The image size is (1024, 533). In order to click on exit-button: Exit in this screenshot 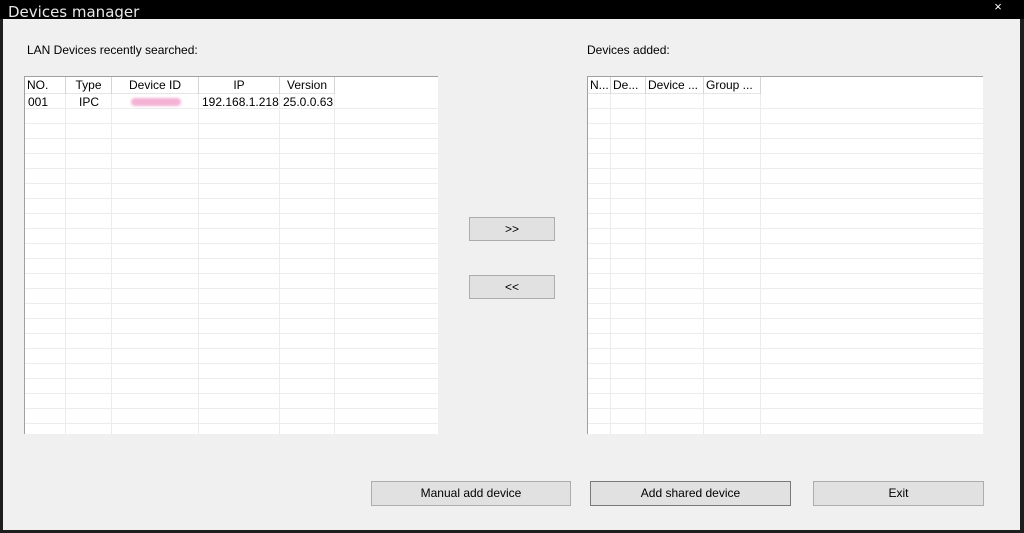, I will do `click(898, 493)`.